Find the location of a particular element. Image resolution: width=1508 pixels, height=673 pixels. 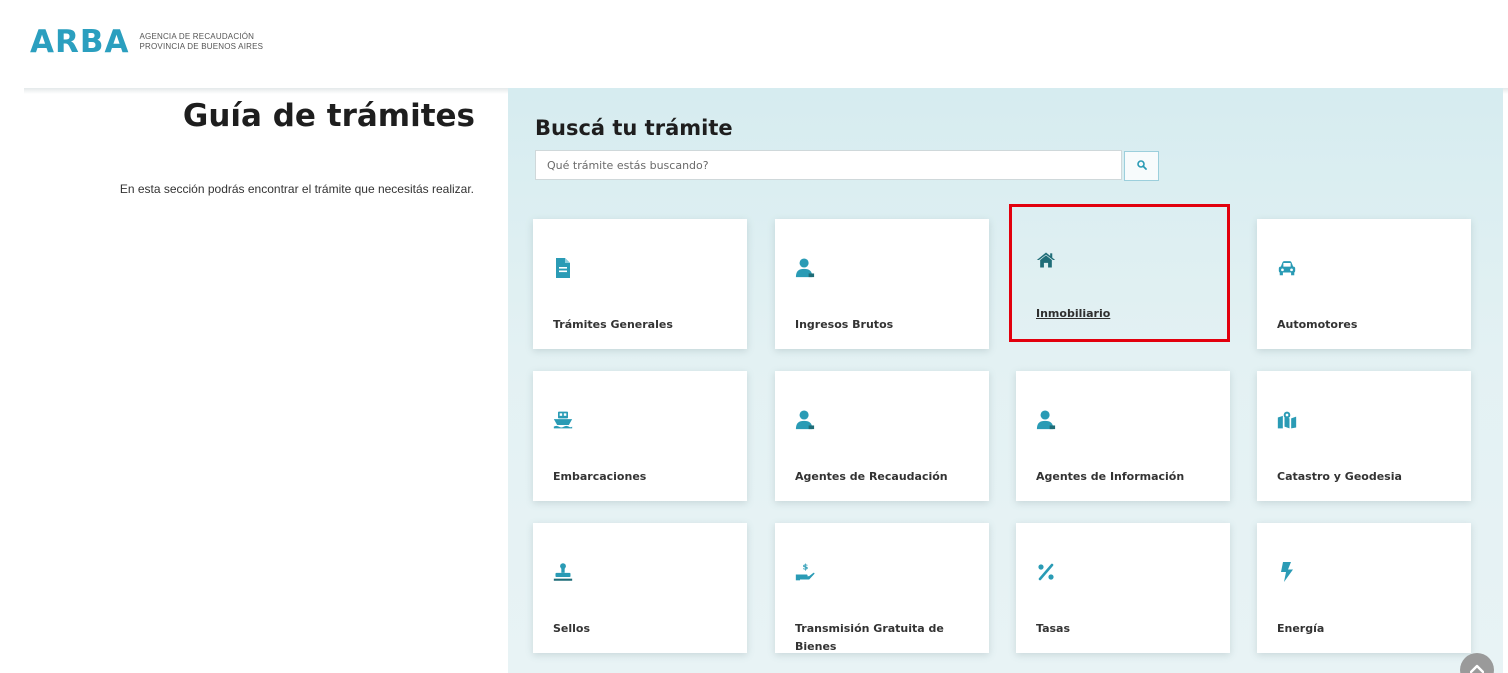

search-button is located at coordinates (1141, 166).